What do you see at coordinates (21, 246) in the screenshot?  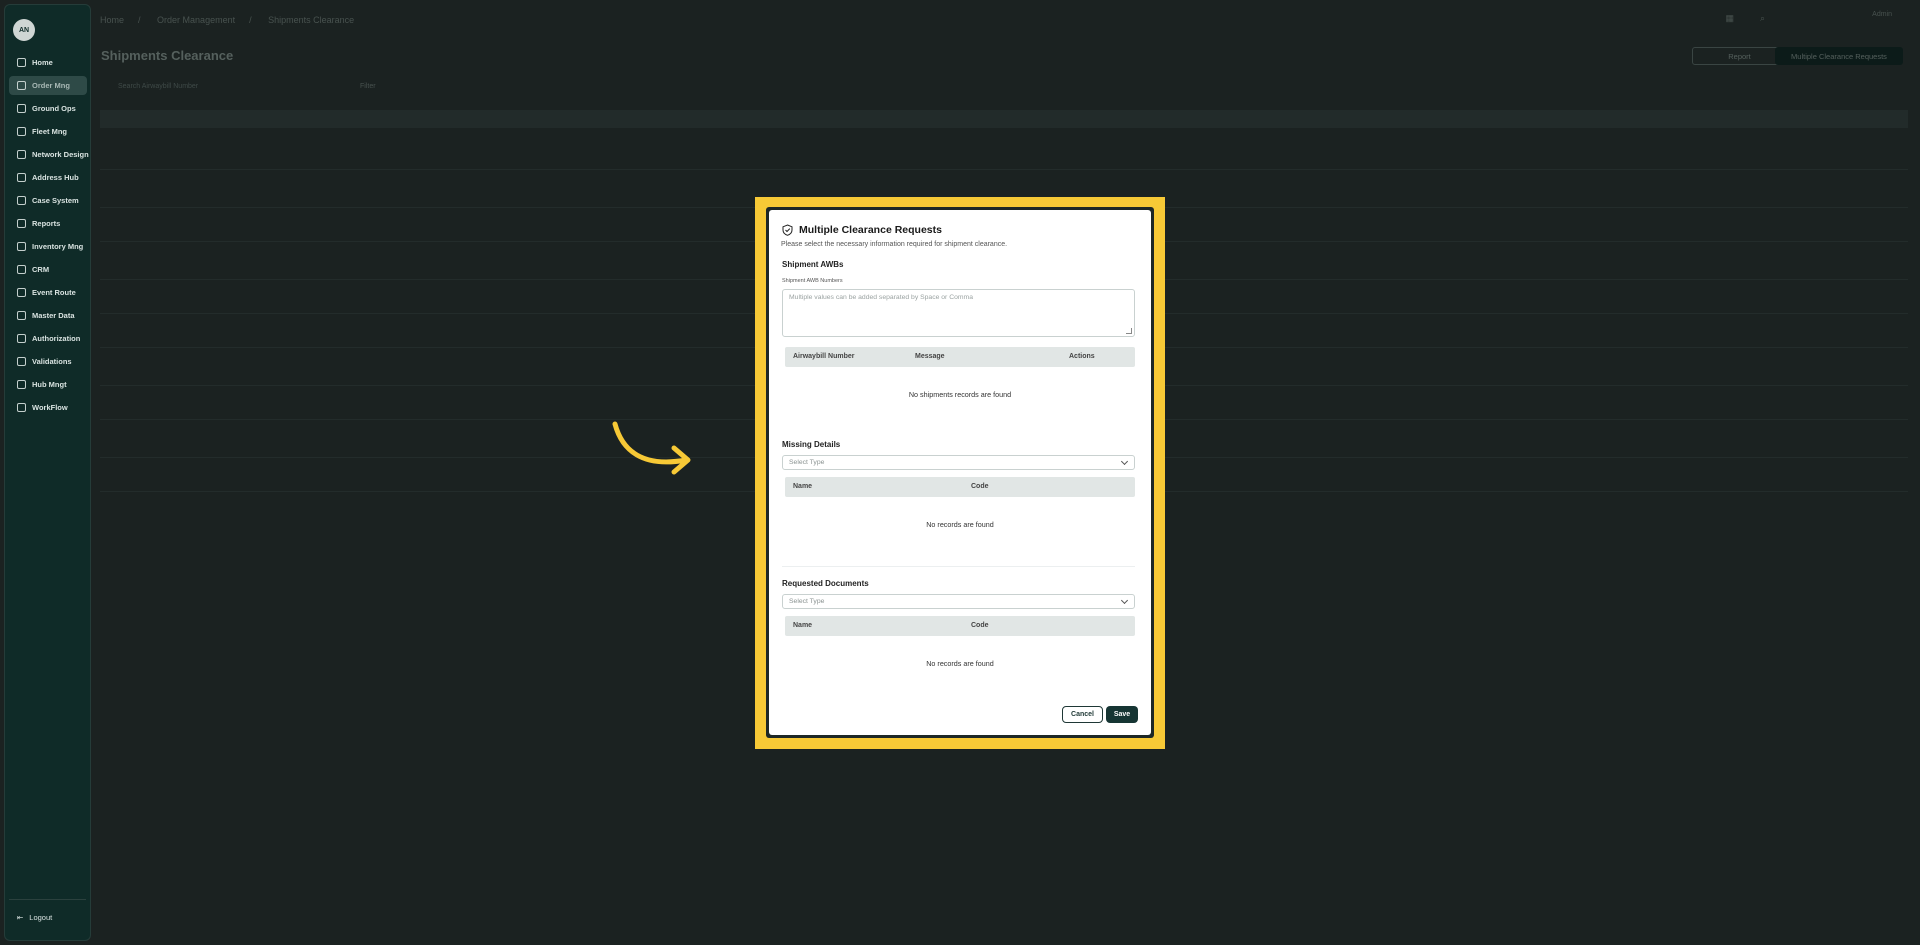 I see `inventory-icon` at bounding box center [21, 246].